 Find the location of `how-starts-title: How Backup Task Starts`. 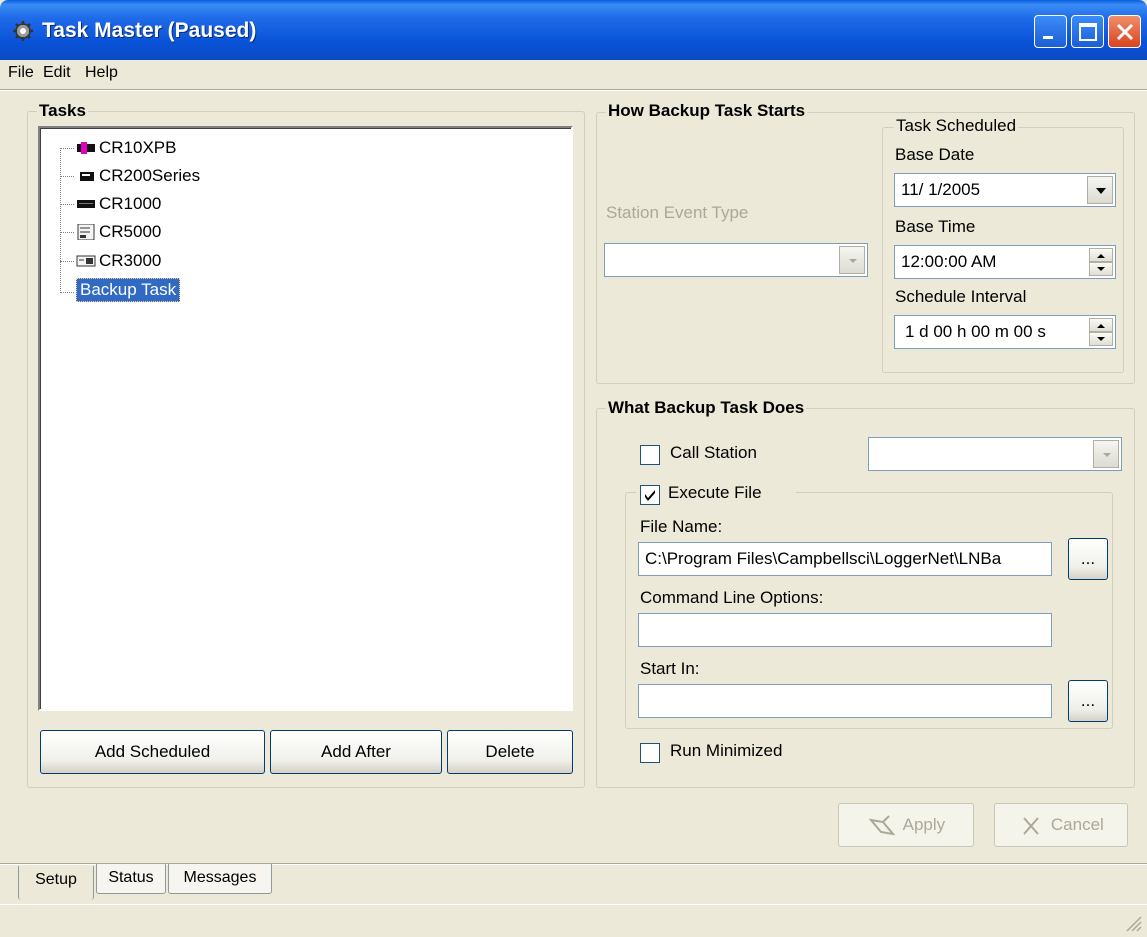

how-starts-title: How Backup Task Starts is located at coordinates (707, 111).